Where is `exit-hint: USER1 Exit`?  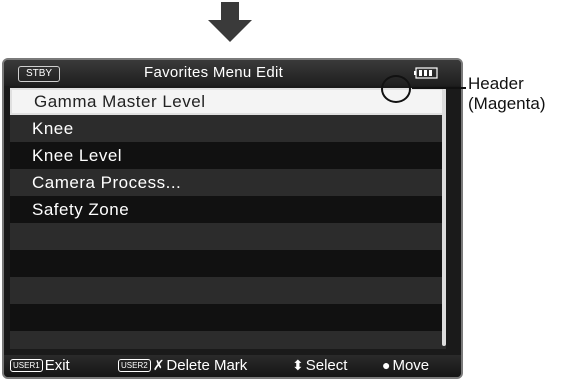
exit-hint: USER1 Exit is located at coordinates (40, 365).